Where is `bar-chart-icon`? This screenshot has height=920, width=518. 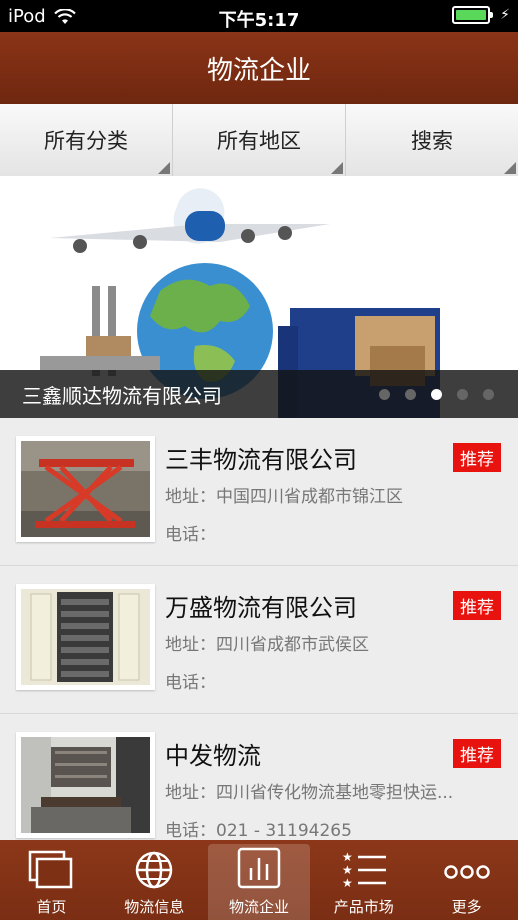 bar-chart-icon is located at coordinates (259, 868).